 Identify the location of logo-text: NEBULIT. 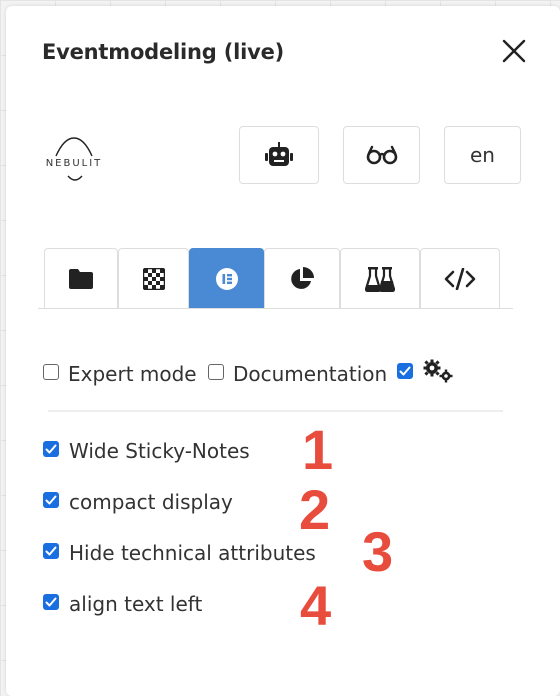
(74, 163).